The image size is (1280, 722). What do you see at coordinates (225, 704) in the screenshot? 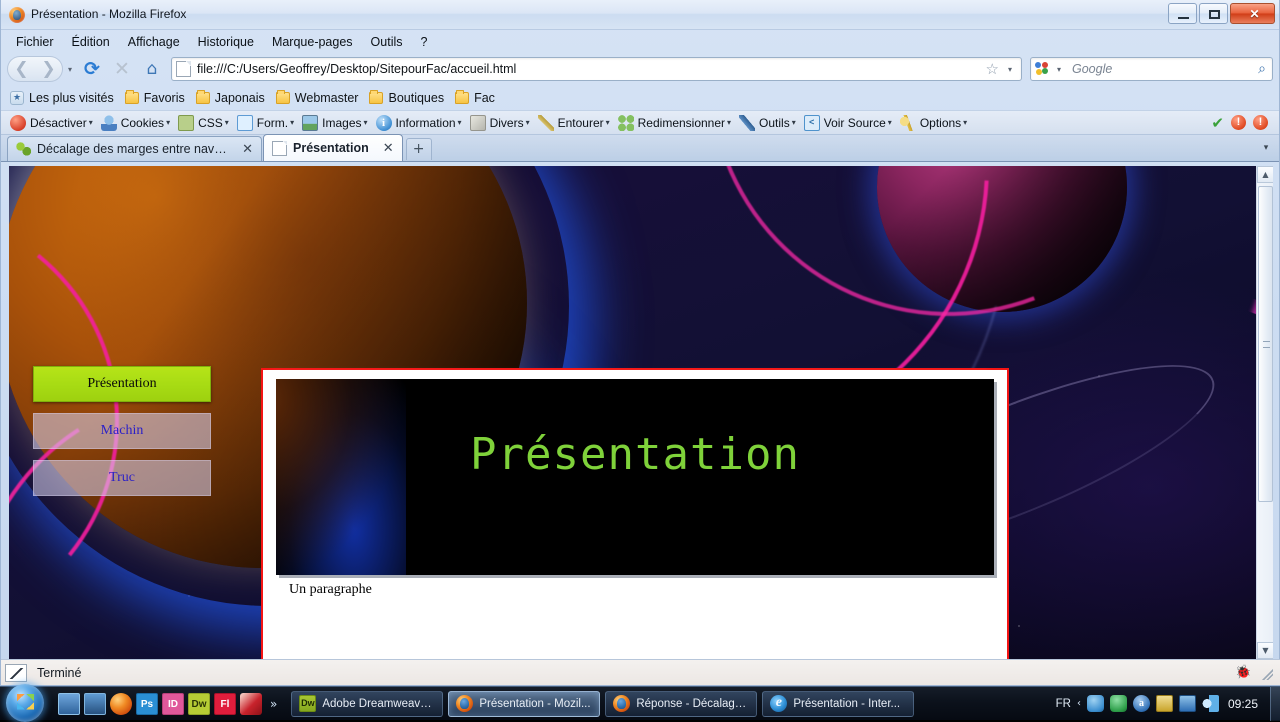
I see `flash-icon: Fl` at bounding box center [225, 704].